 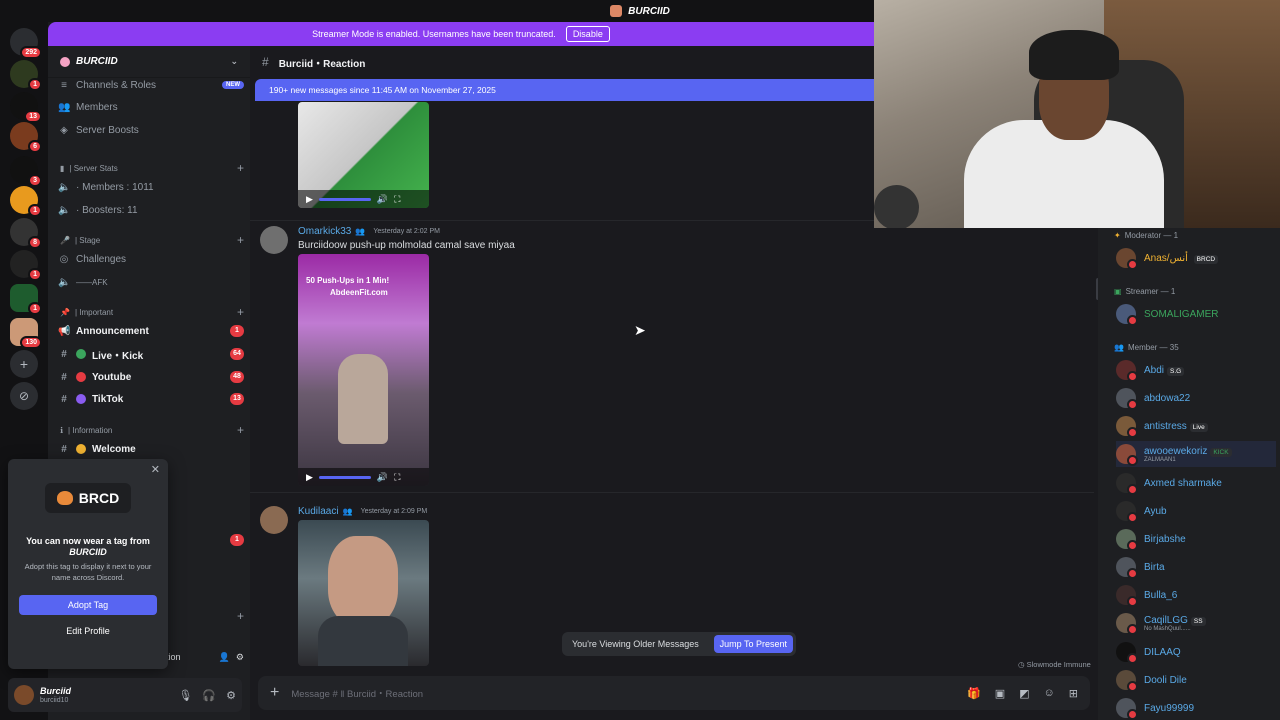 What do you see at coordinates (231, 695) in the screenshot?
I see `settings-icon: ⚙` at bounding box center [231, 695].